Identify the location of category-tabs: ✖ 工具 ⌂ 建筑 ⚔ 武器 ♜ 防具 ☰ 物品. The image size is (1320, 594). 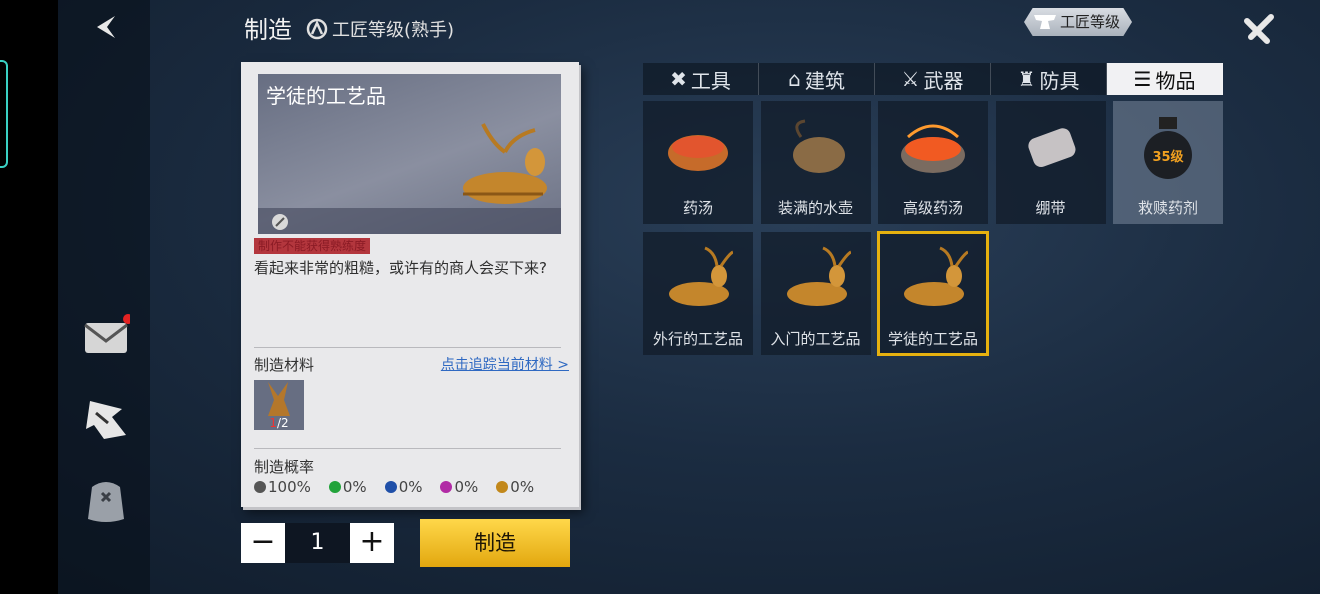
(933, 79).